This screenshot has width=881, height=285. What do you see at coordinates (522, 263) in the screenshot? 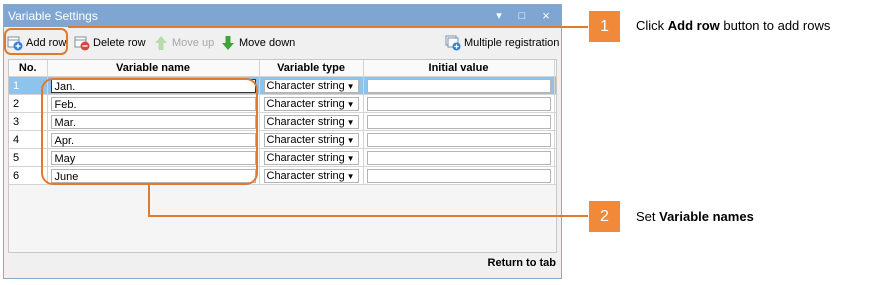
I see `return-to-tab-button: Return to tab` at bounding box center [522, 263].